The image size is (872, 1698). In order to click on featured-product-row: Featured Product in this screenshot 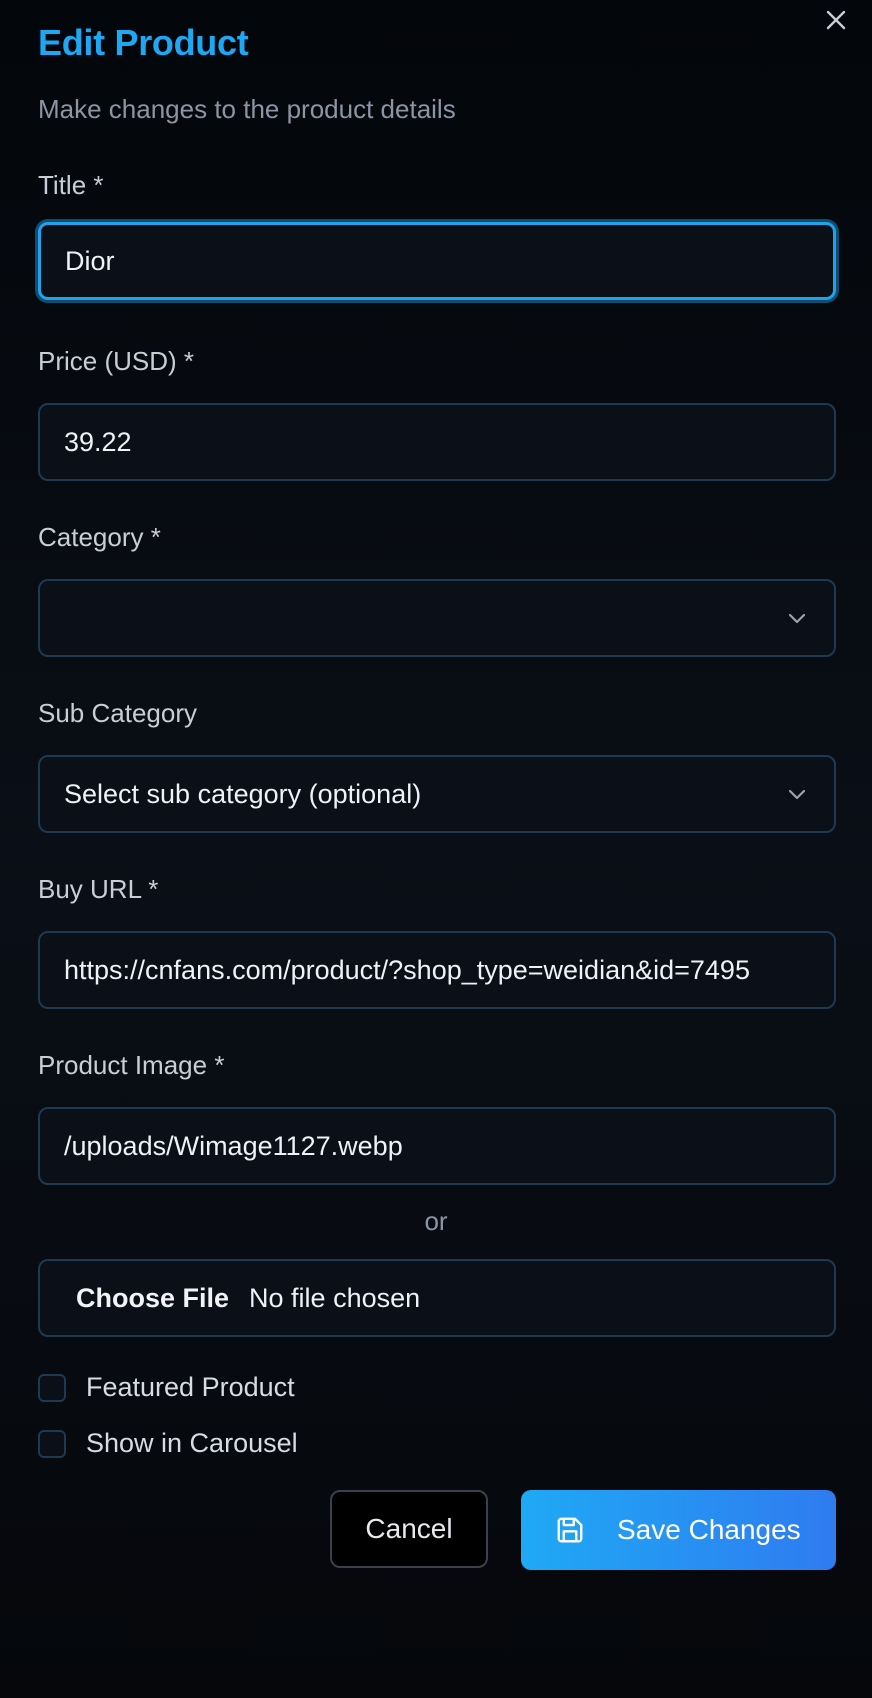, I will do `click(166, 1387)`.